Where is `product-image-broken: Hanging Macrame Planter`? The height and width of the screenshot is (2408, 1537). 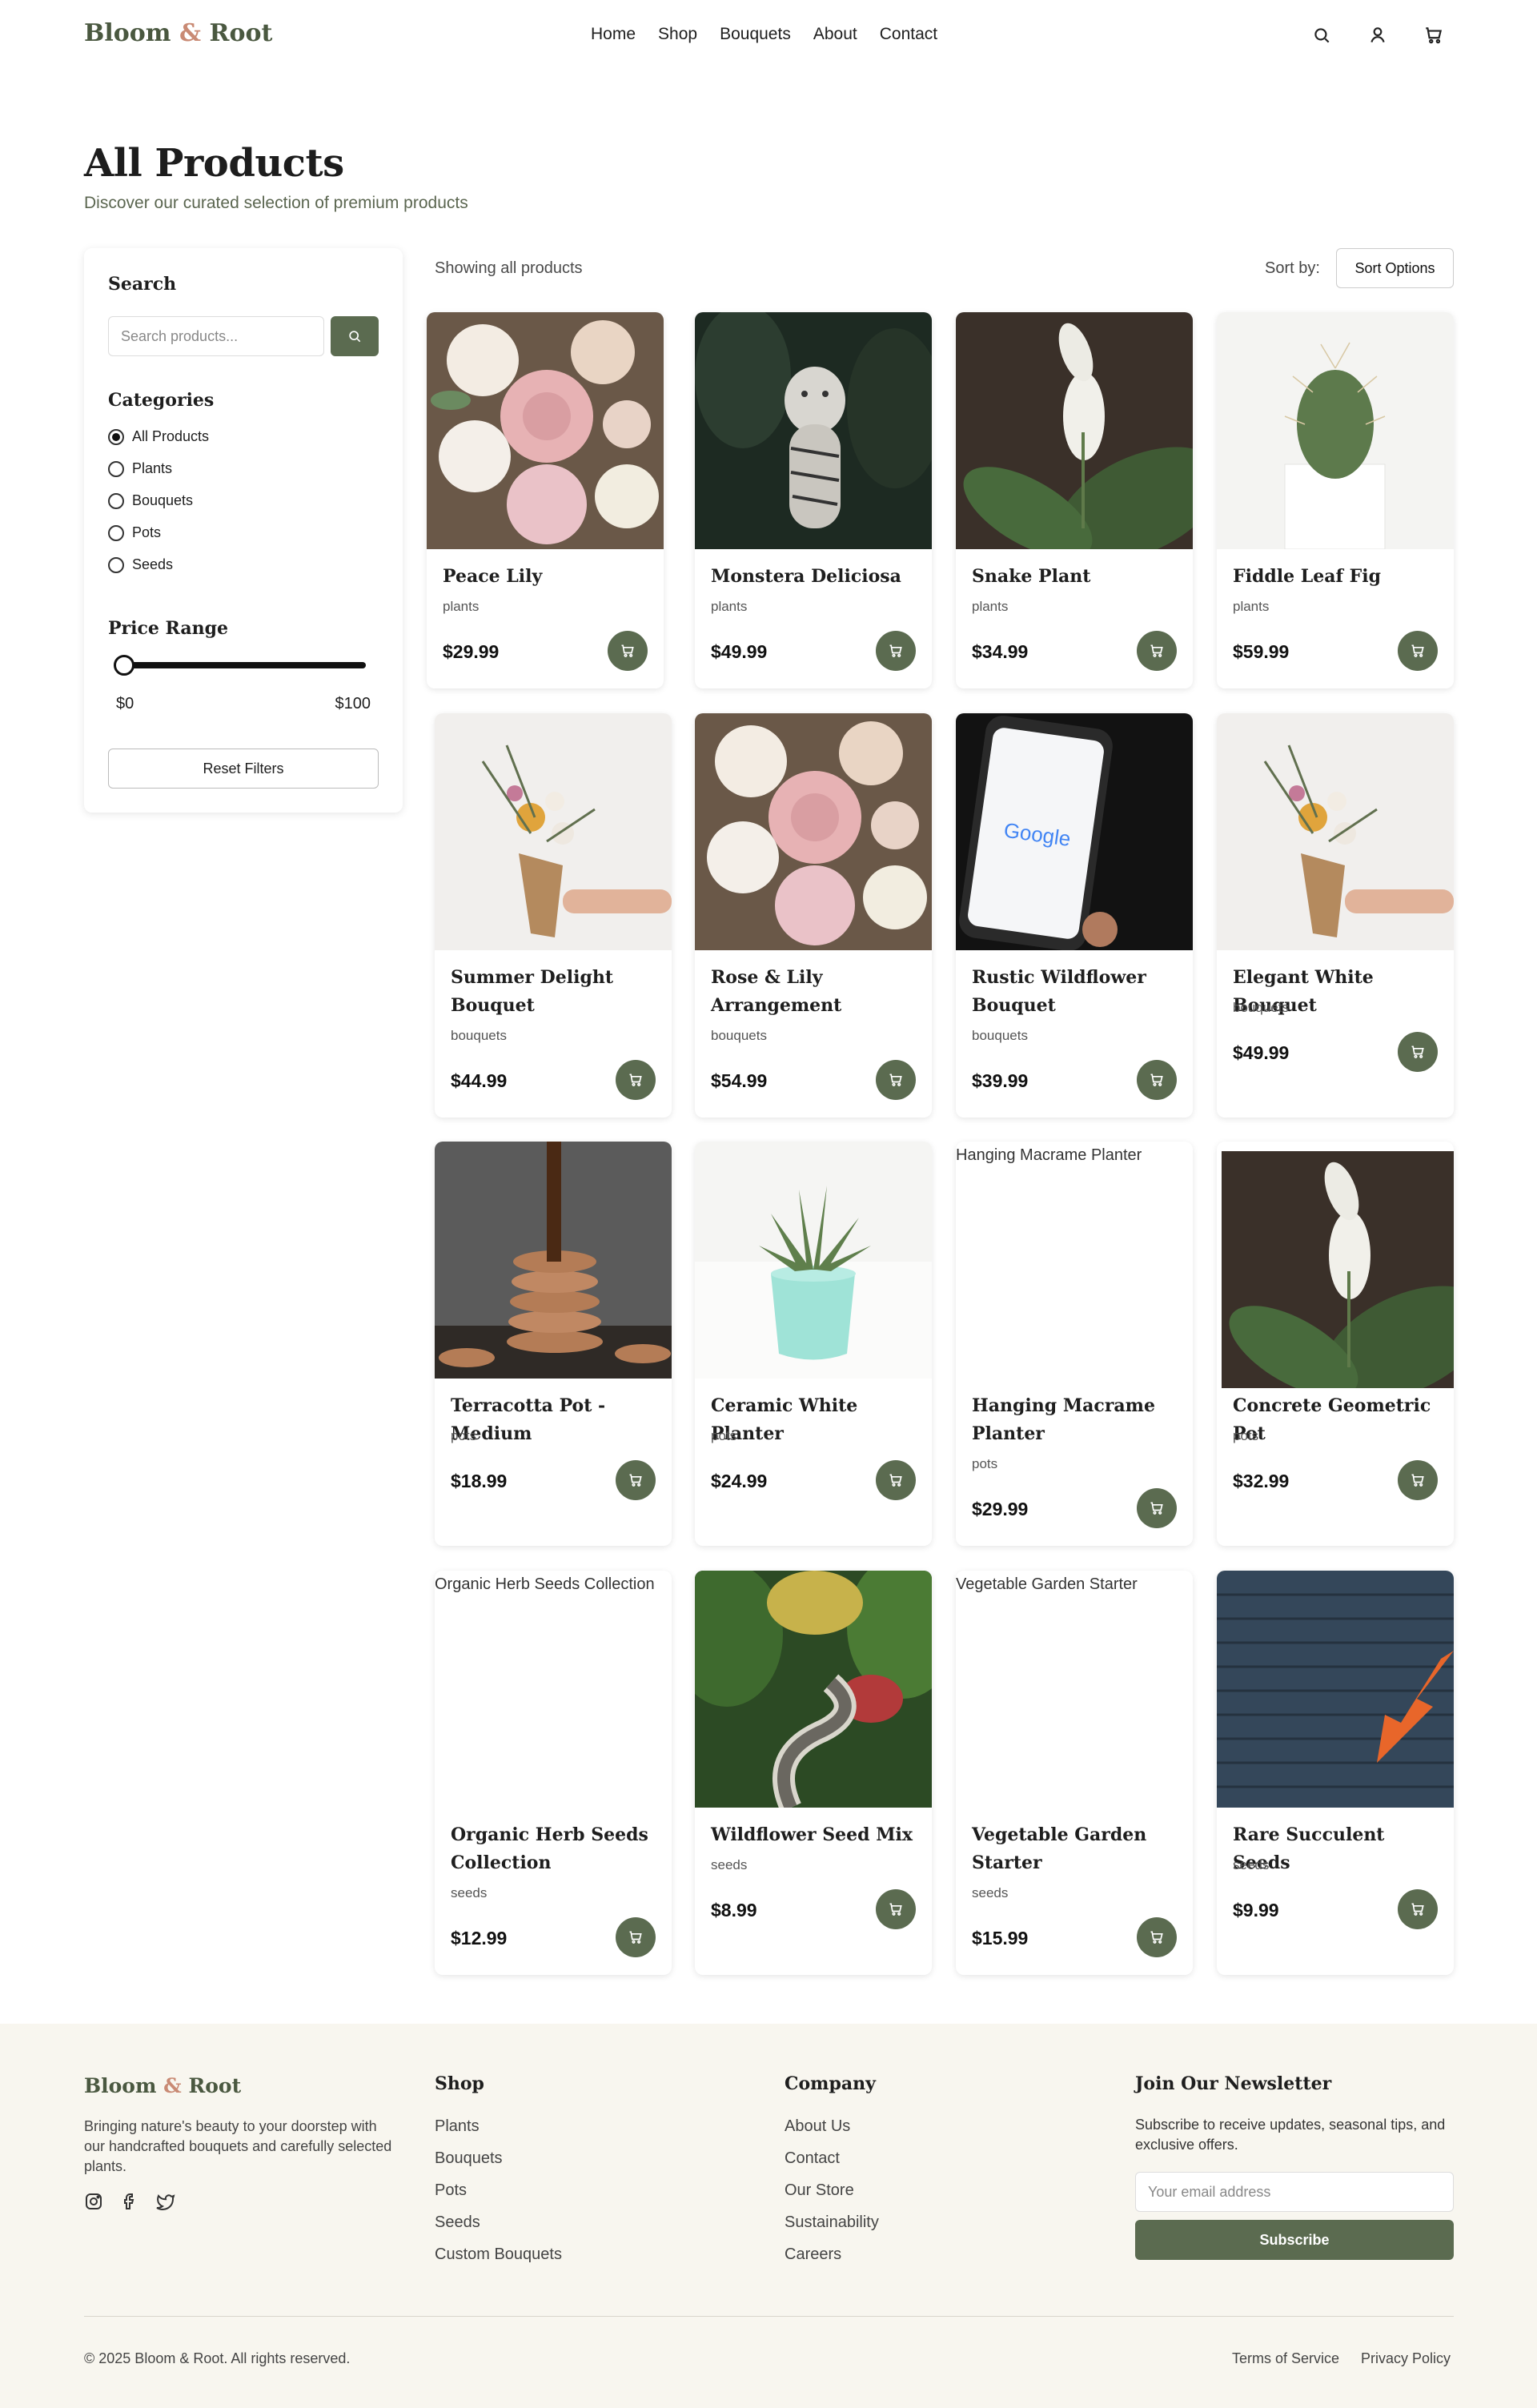
product-image-broken: Hanging Macrame Planter is located at coordinates (1074, 1260).